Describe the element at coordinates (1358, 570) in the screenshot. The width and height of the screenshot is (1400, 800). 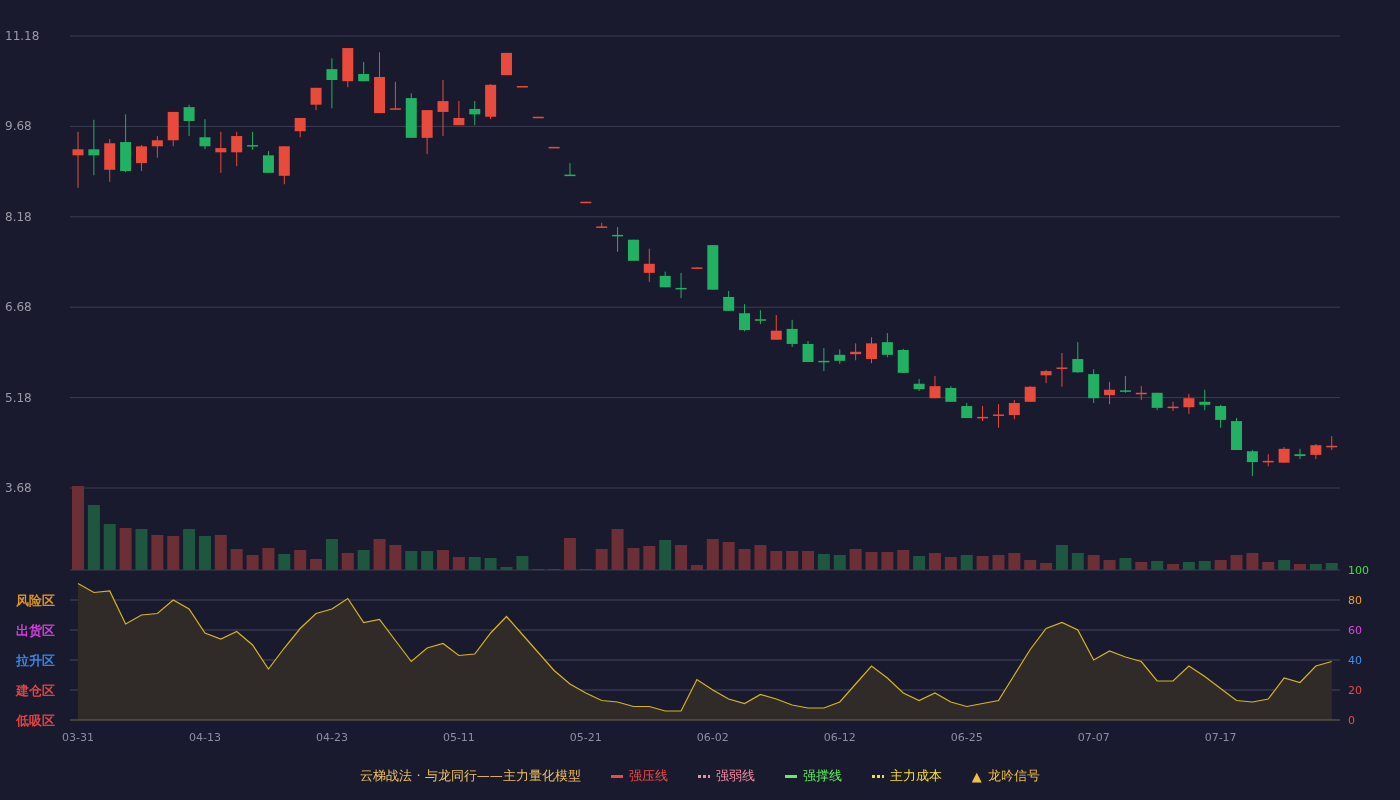
I see `axis-label: 100` at that location.